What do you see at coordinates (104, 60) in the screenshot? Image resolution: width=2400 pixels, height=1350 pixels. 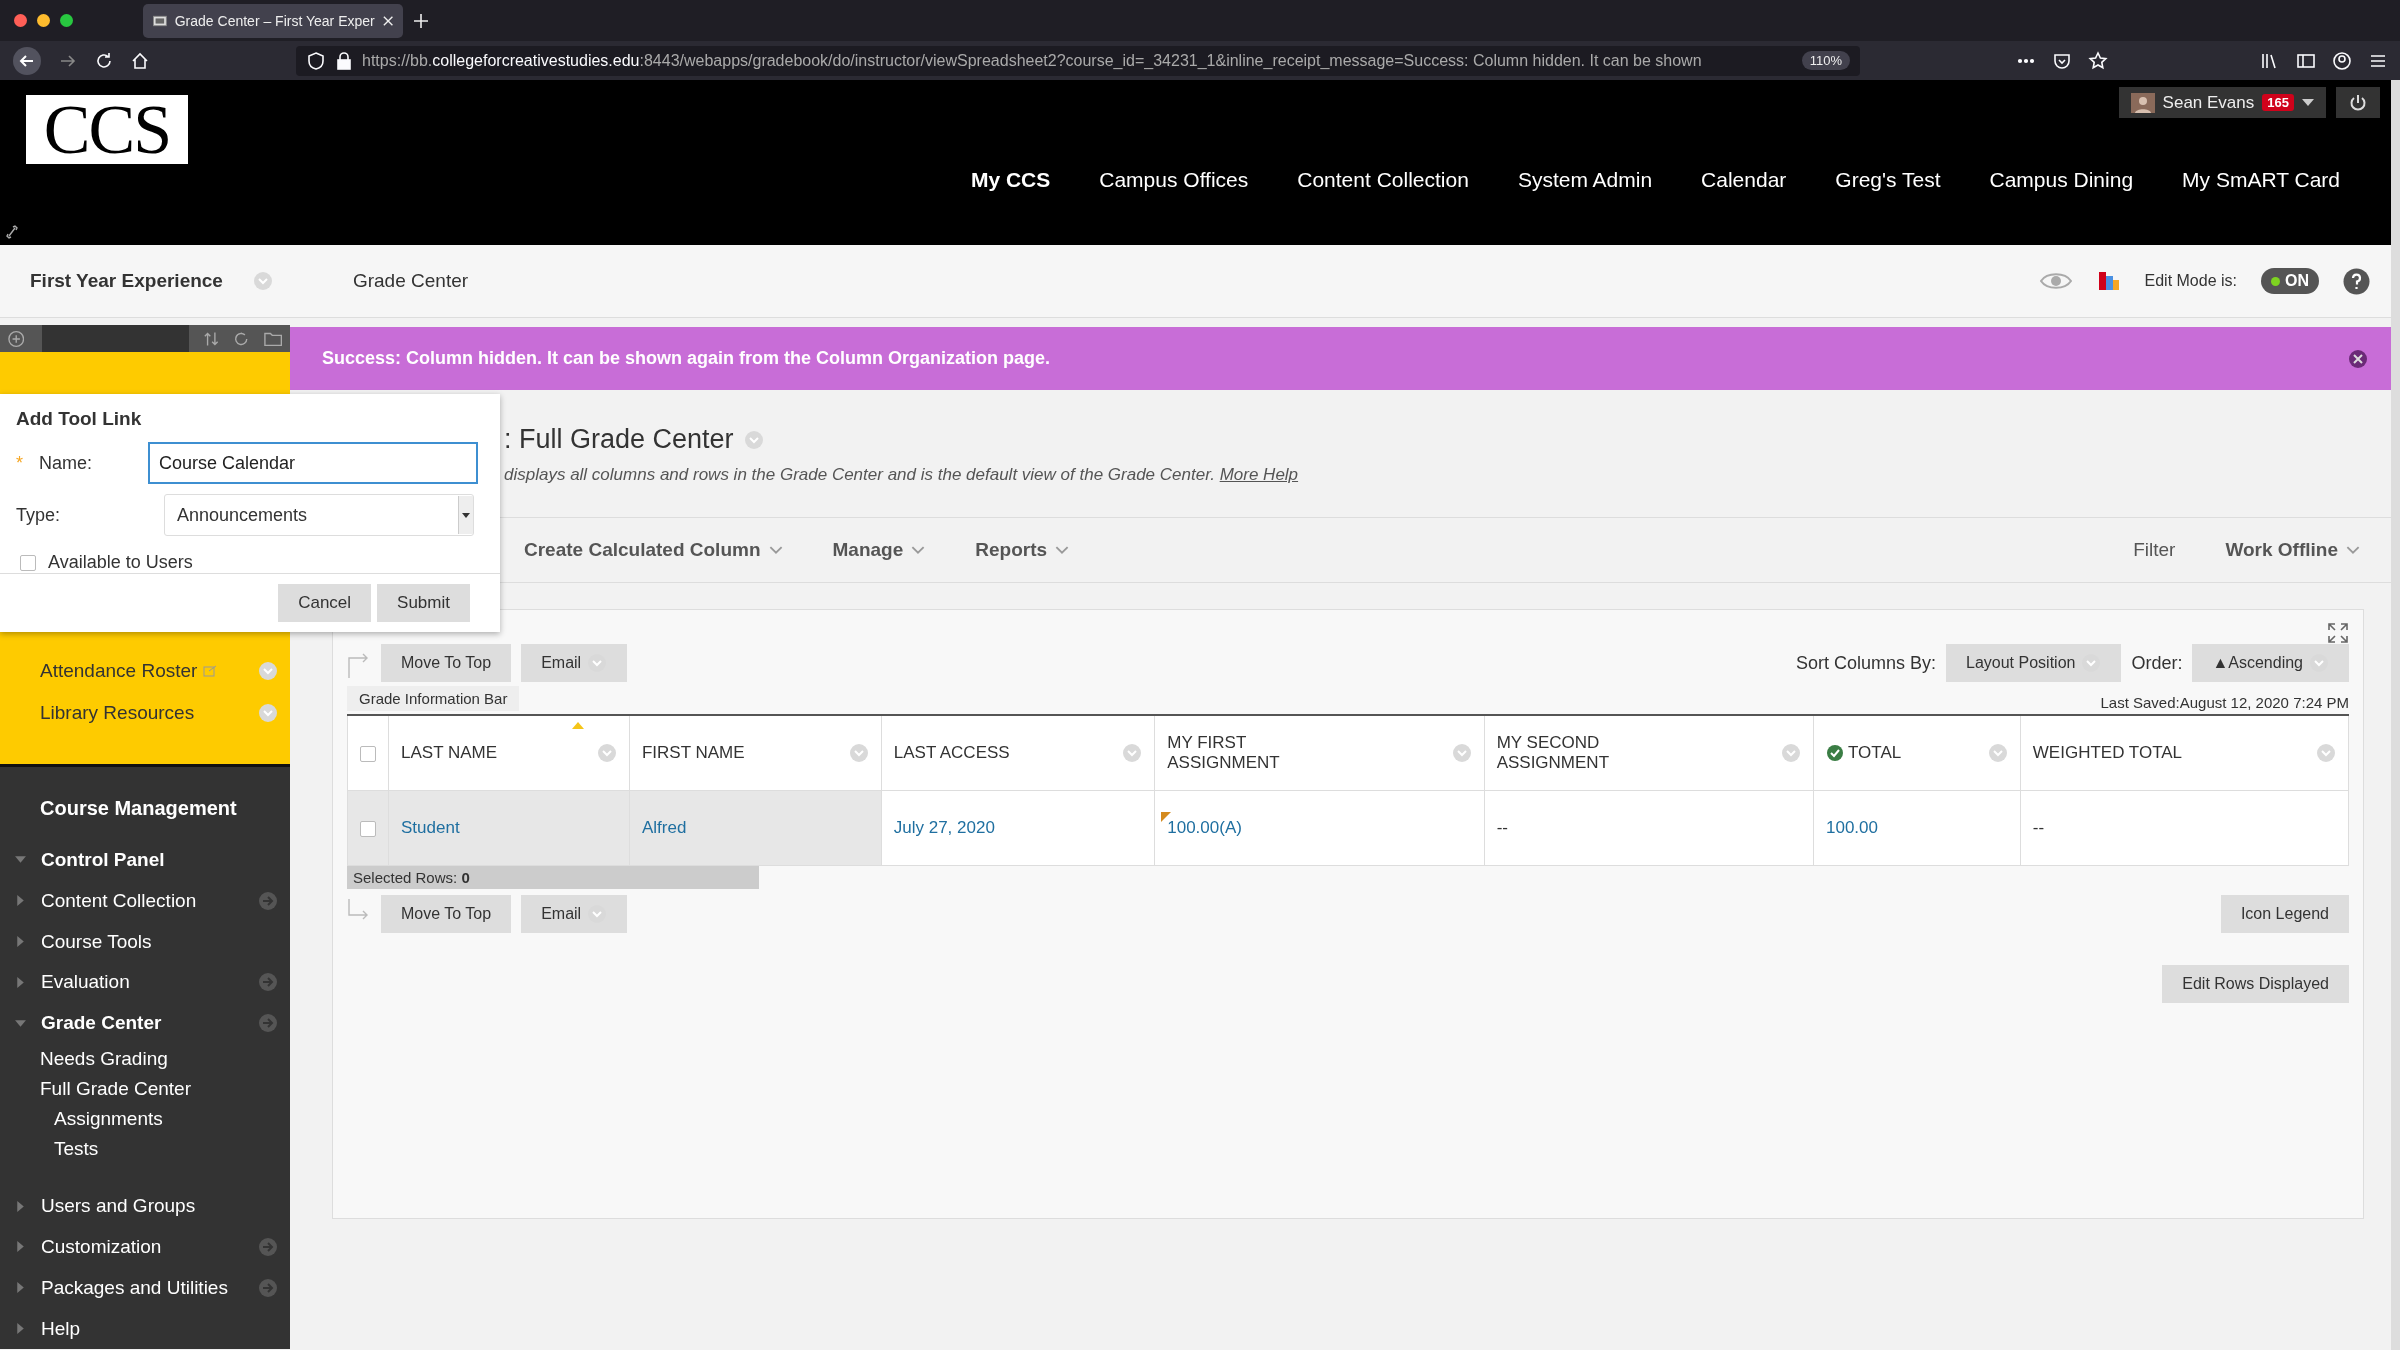 I see `reload-icon` at bounding box center [104, 60].